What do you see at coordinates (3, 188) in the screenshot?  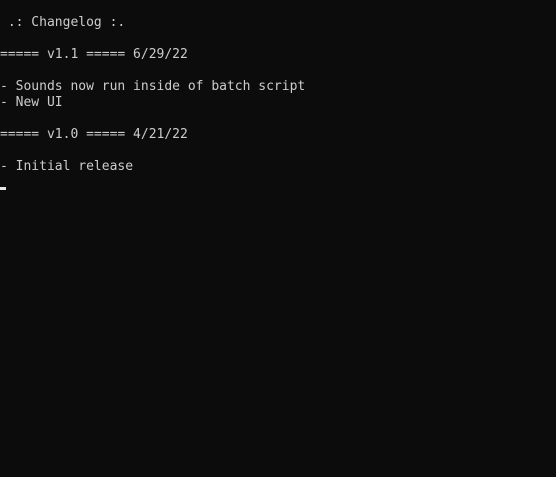 I see `text-cursor` at bounding box center [3, 188].